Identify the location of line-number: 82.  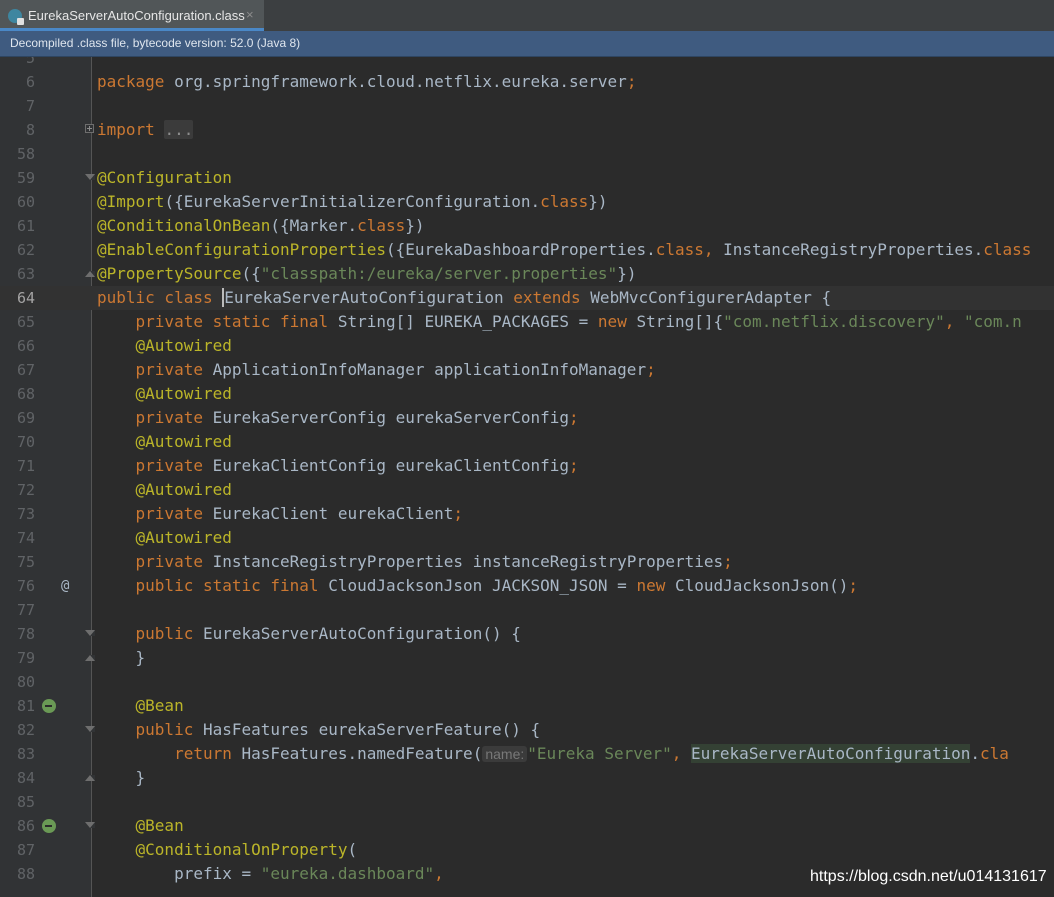
(25, 730).